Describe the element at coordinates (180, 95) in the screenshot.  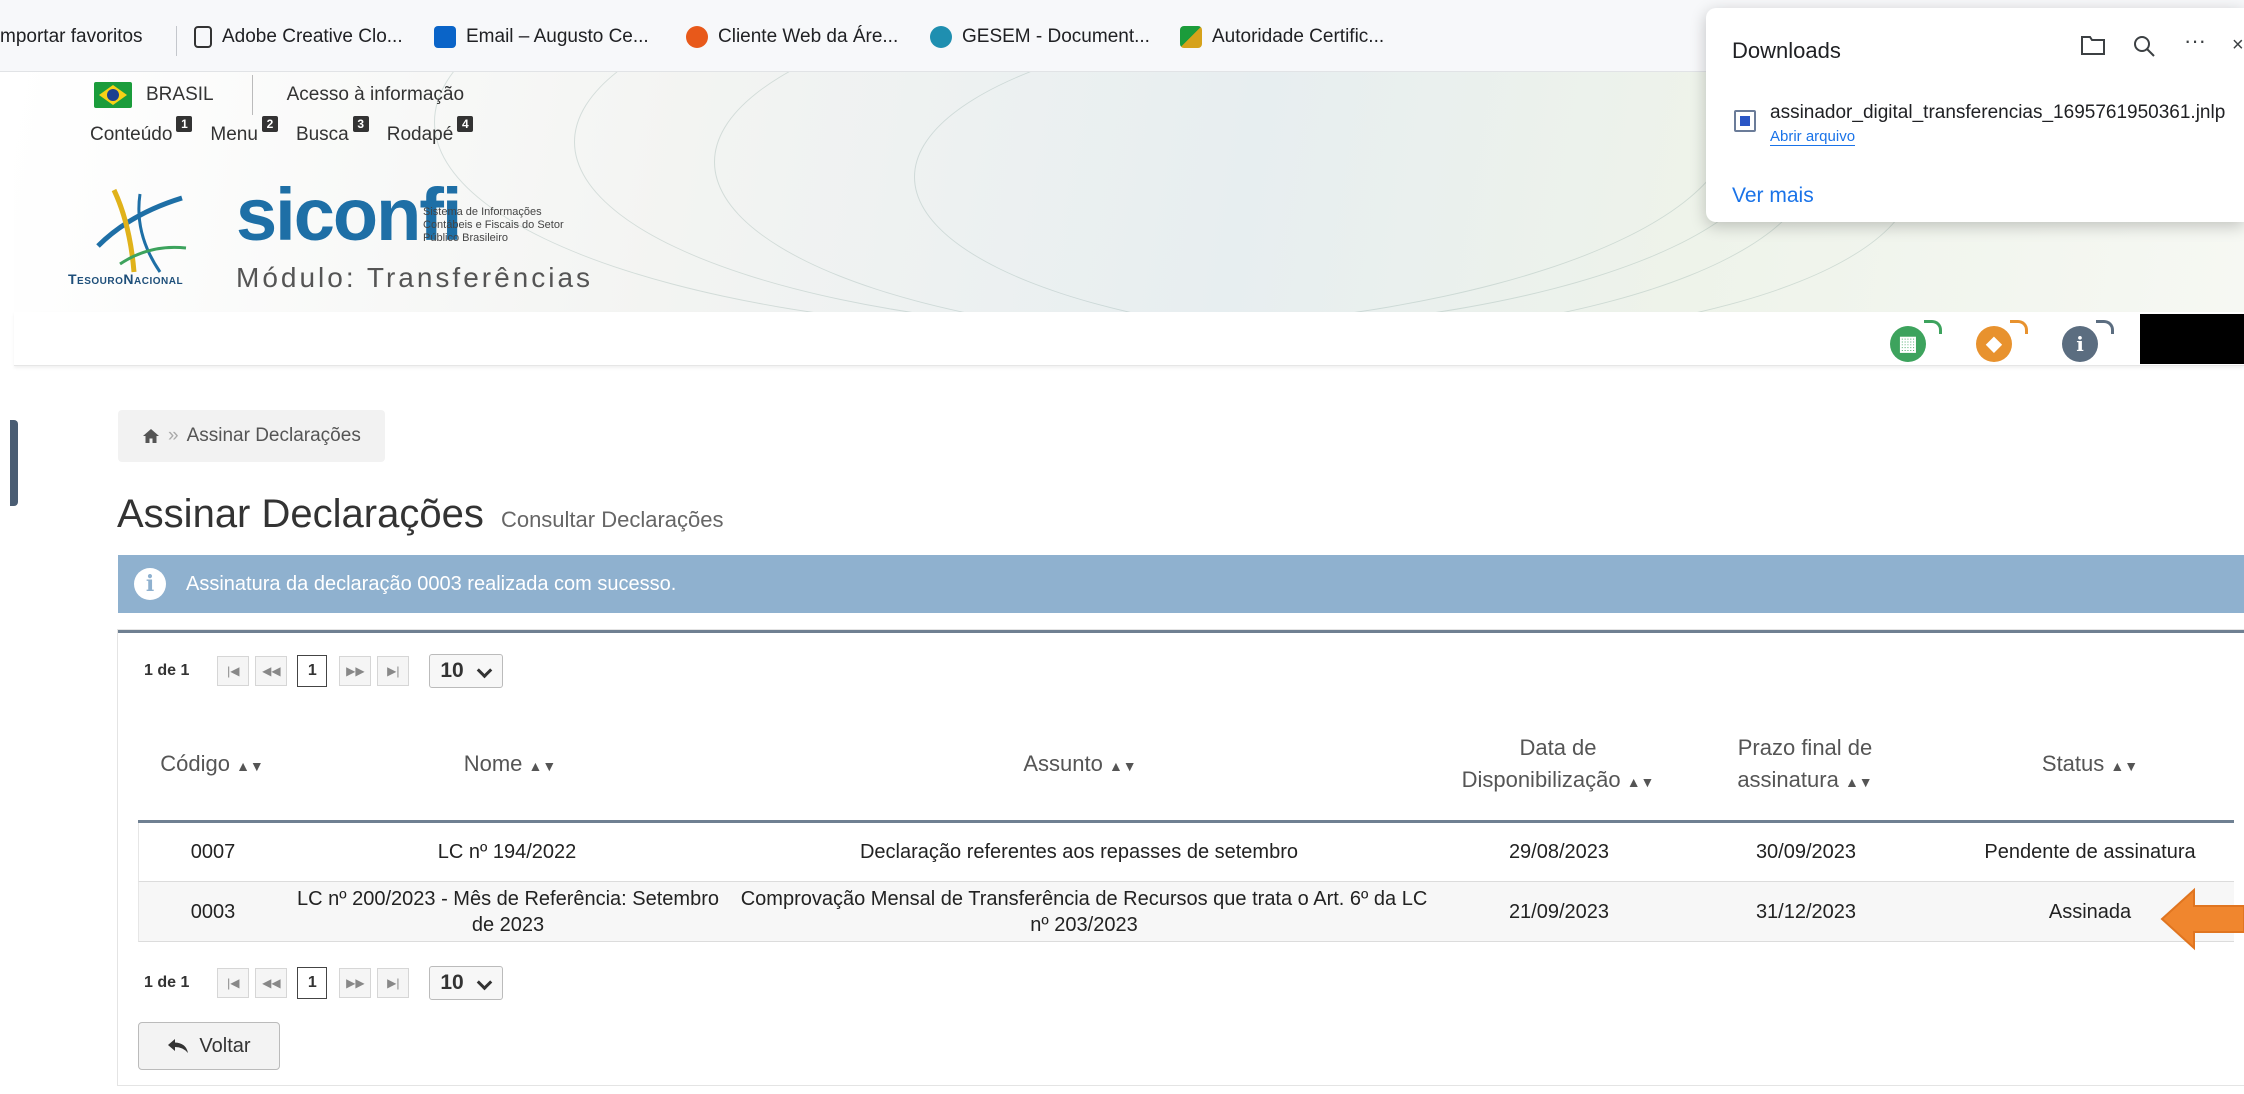
I see `gov-country: BRASIL` at that location.